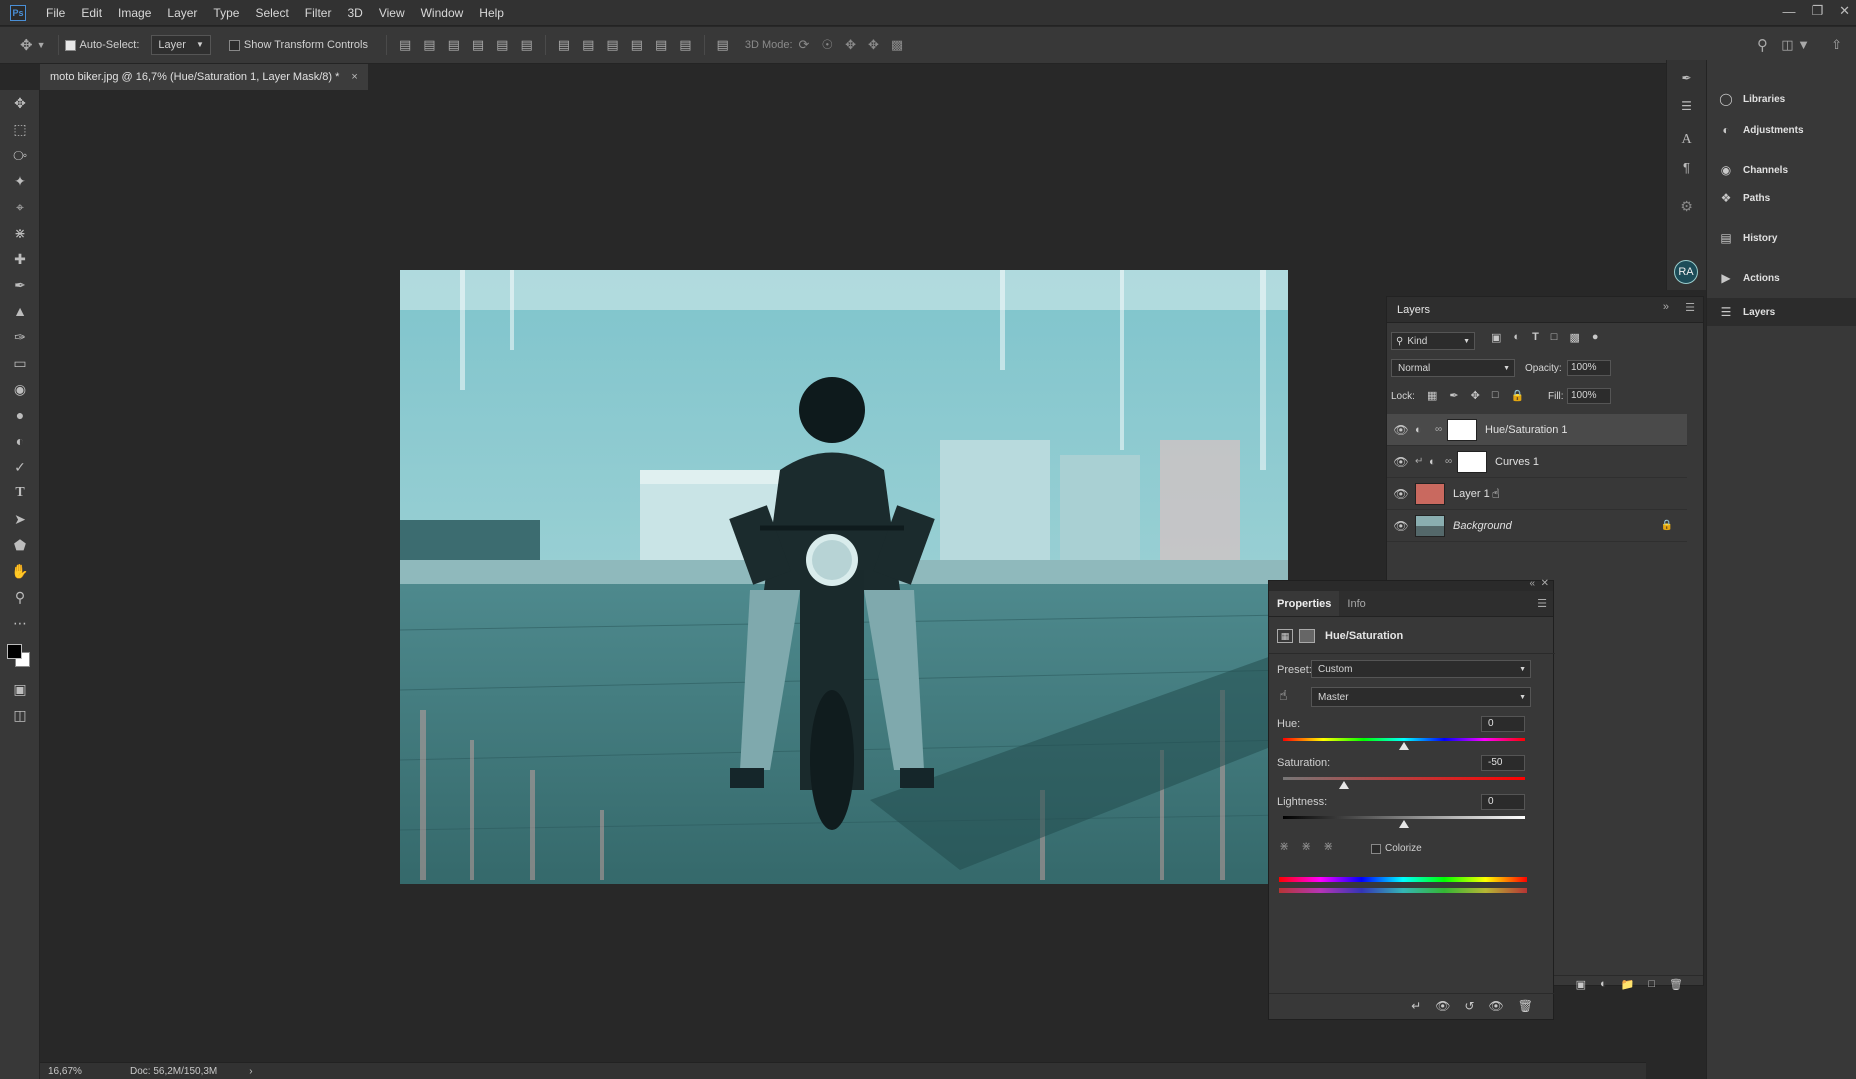 Image resolution: width=1856 pixels, height=1079 pixels. Describe the element at coordinates (502, 45) in the screenshot. I see `align-hcenter-icon: ▤` at that location.